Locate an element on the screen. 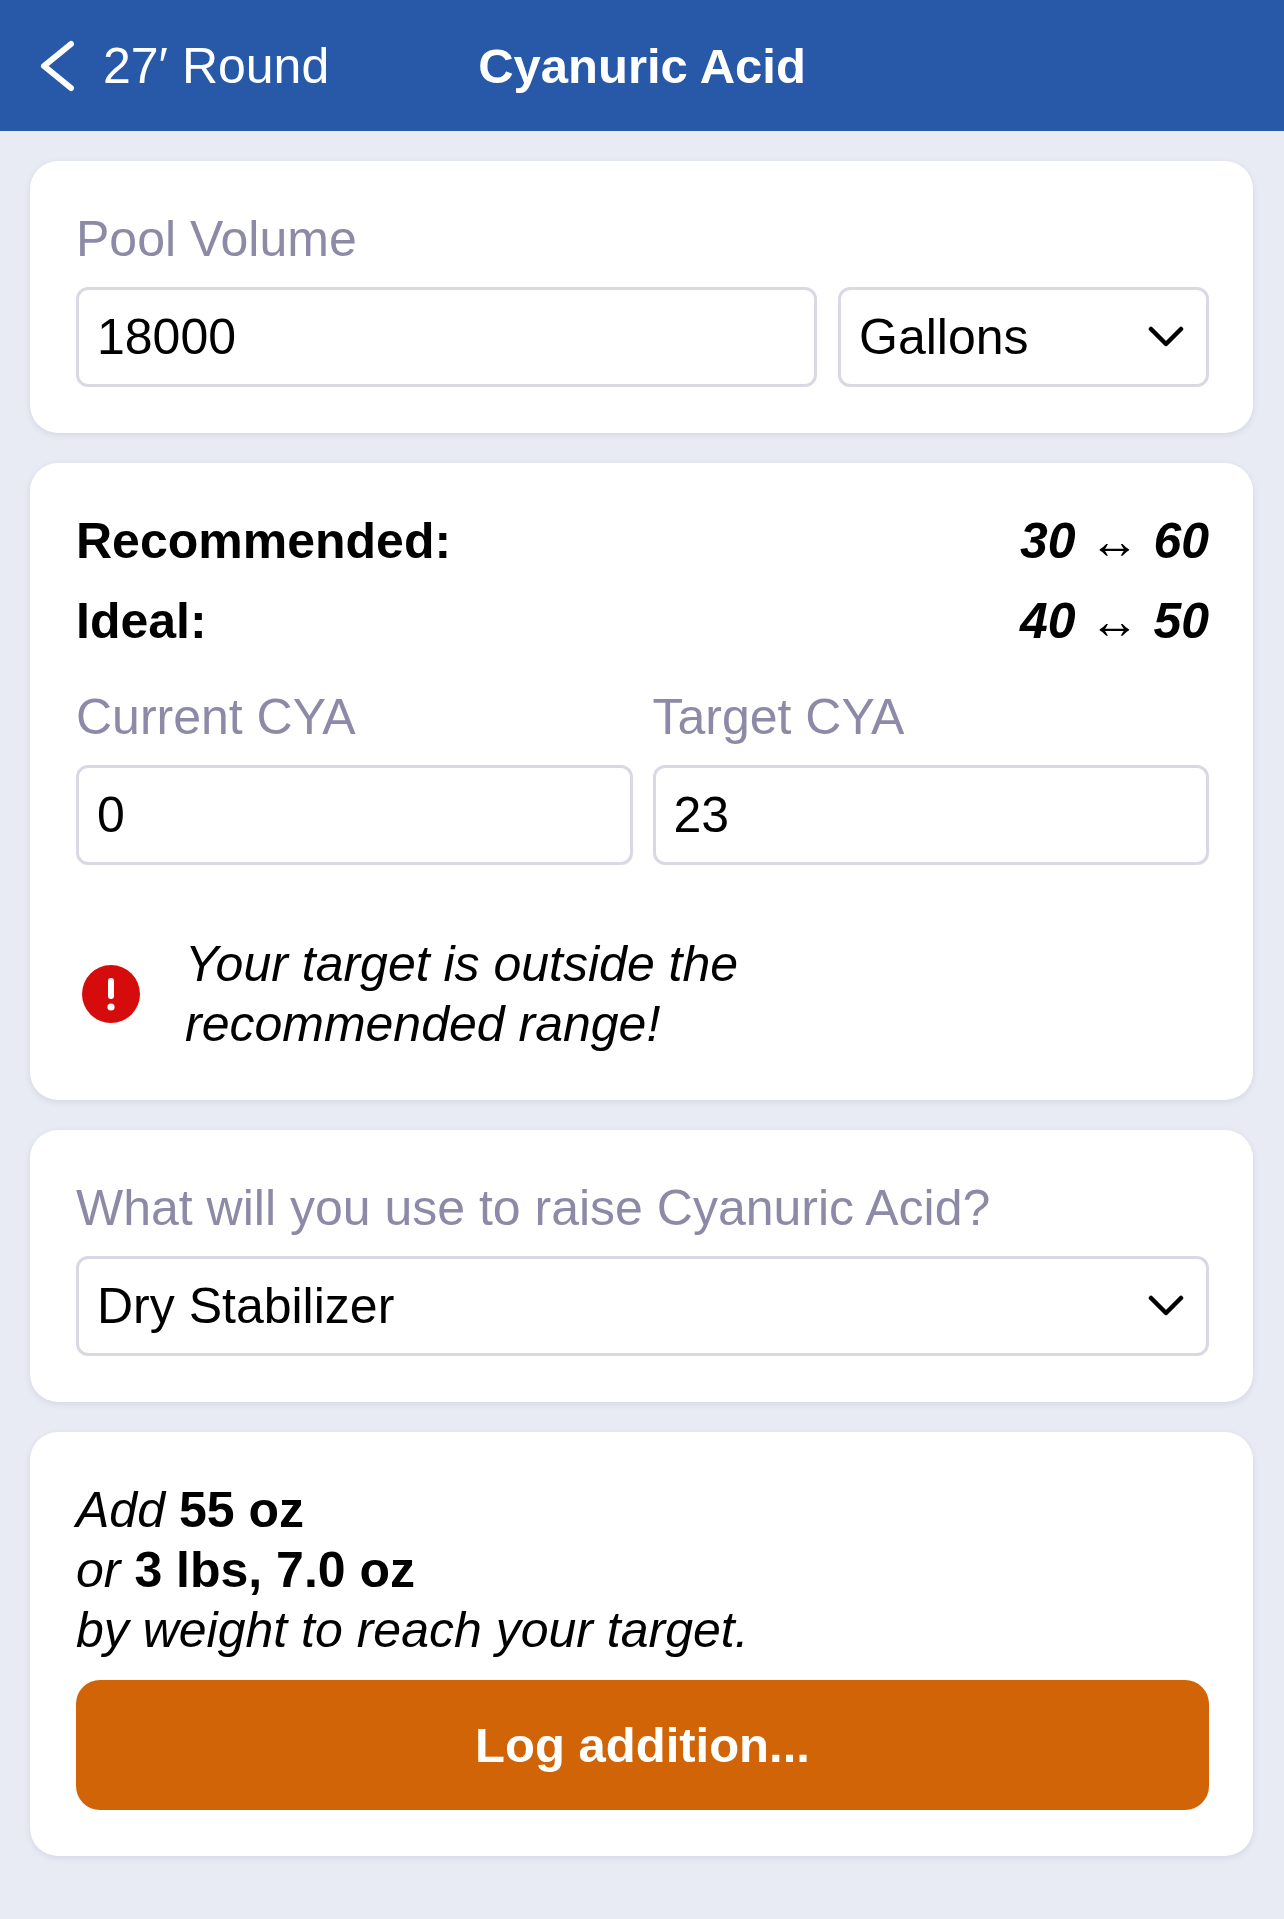 The height and width of the screenshot is (1919, 1284). field-label: Target CYA is located at coordinates (779, 717).